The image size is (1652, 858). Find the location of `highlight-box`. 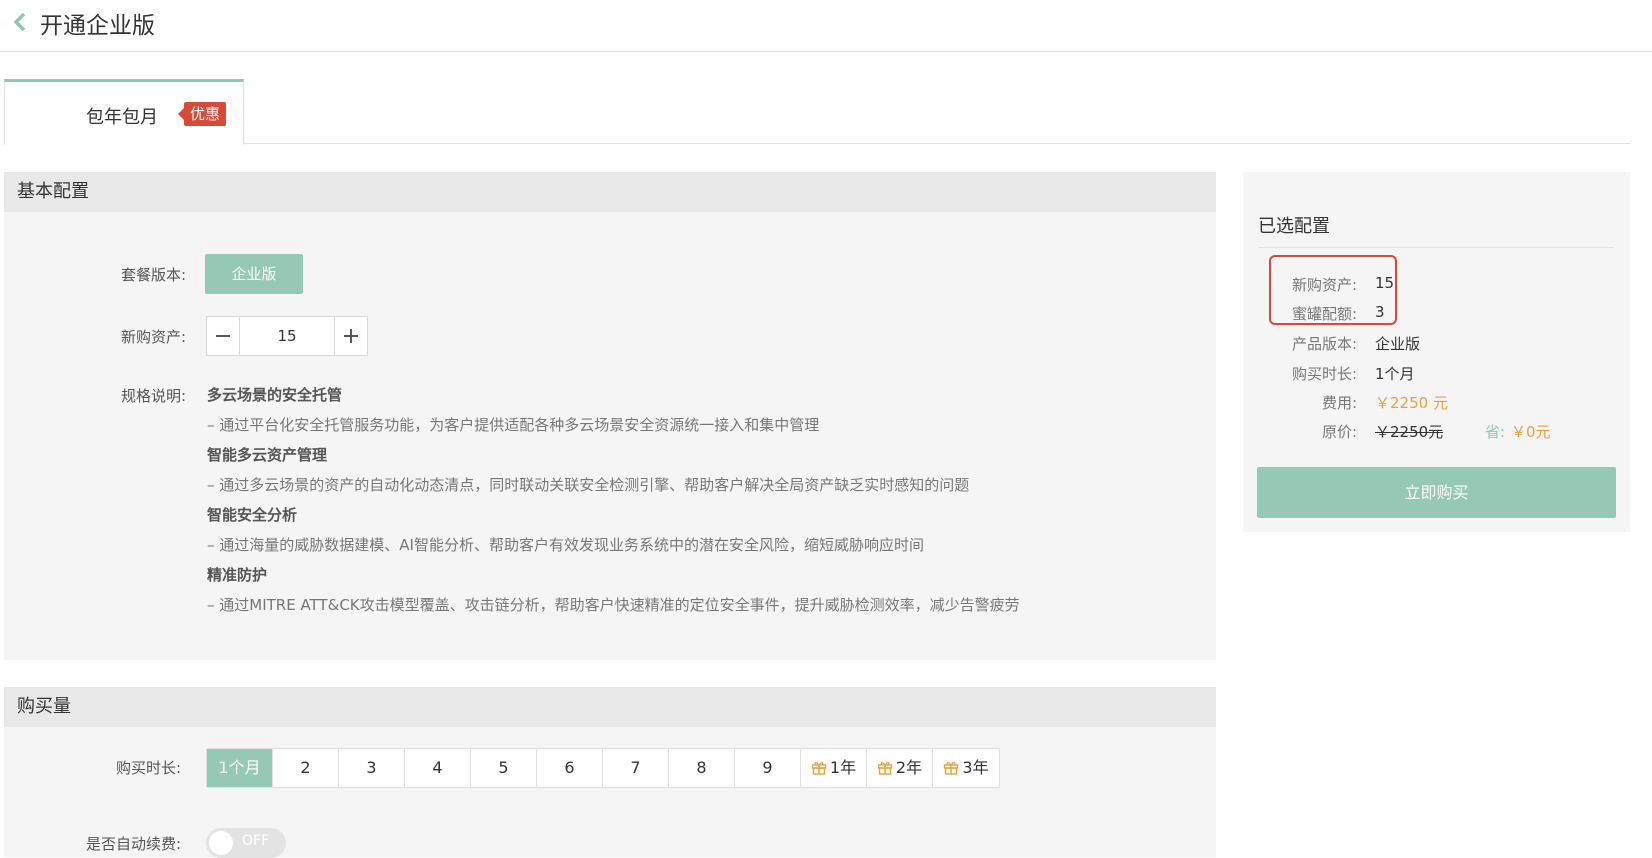

highlight-box is located at coordinates (1333, 290).